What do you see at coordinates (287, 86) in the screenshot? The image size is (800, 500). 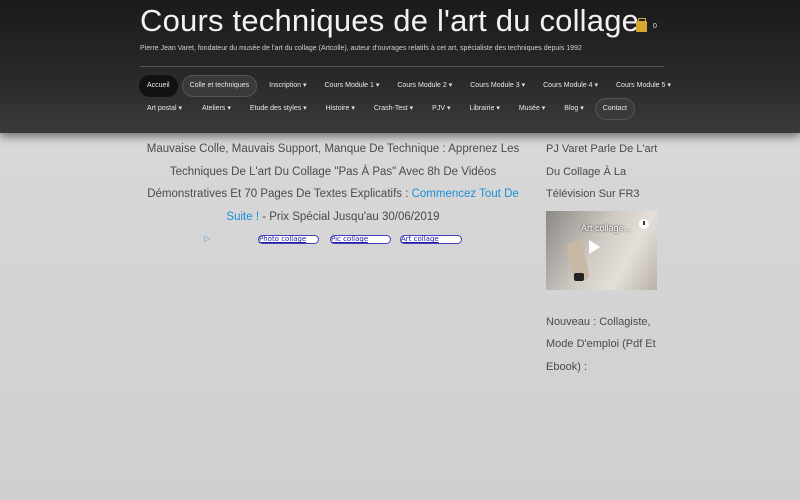 I see `nav-item-inscription: Inscription ▾` at bounding box center [287, 86].